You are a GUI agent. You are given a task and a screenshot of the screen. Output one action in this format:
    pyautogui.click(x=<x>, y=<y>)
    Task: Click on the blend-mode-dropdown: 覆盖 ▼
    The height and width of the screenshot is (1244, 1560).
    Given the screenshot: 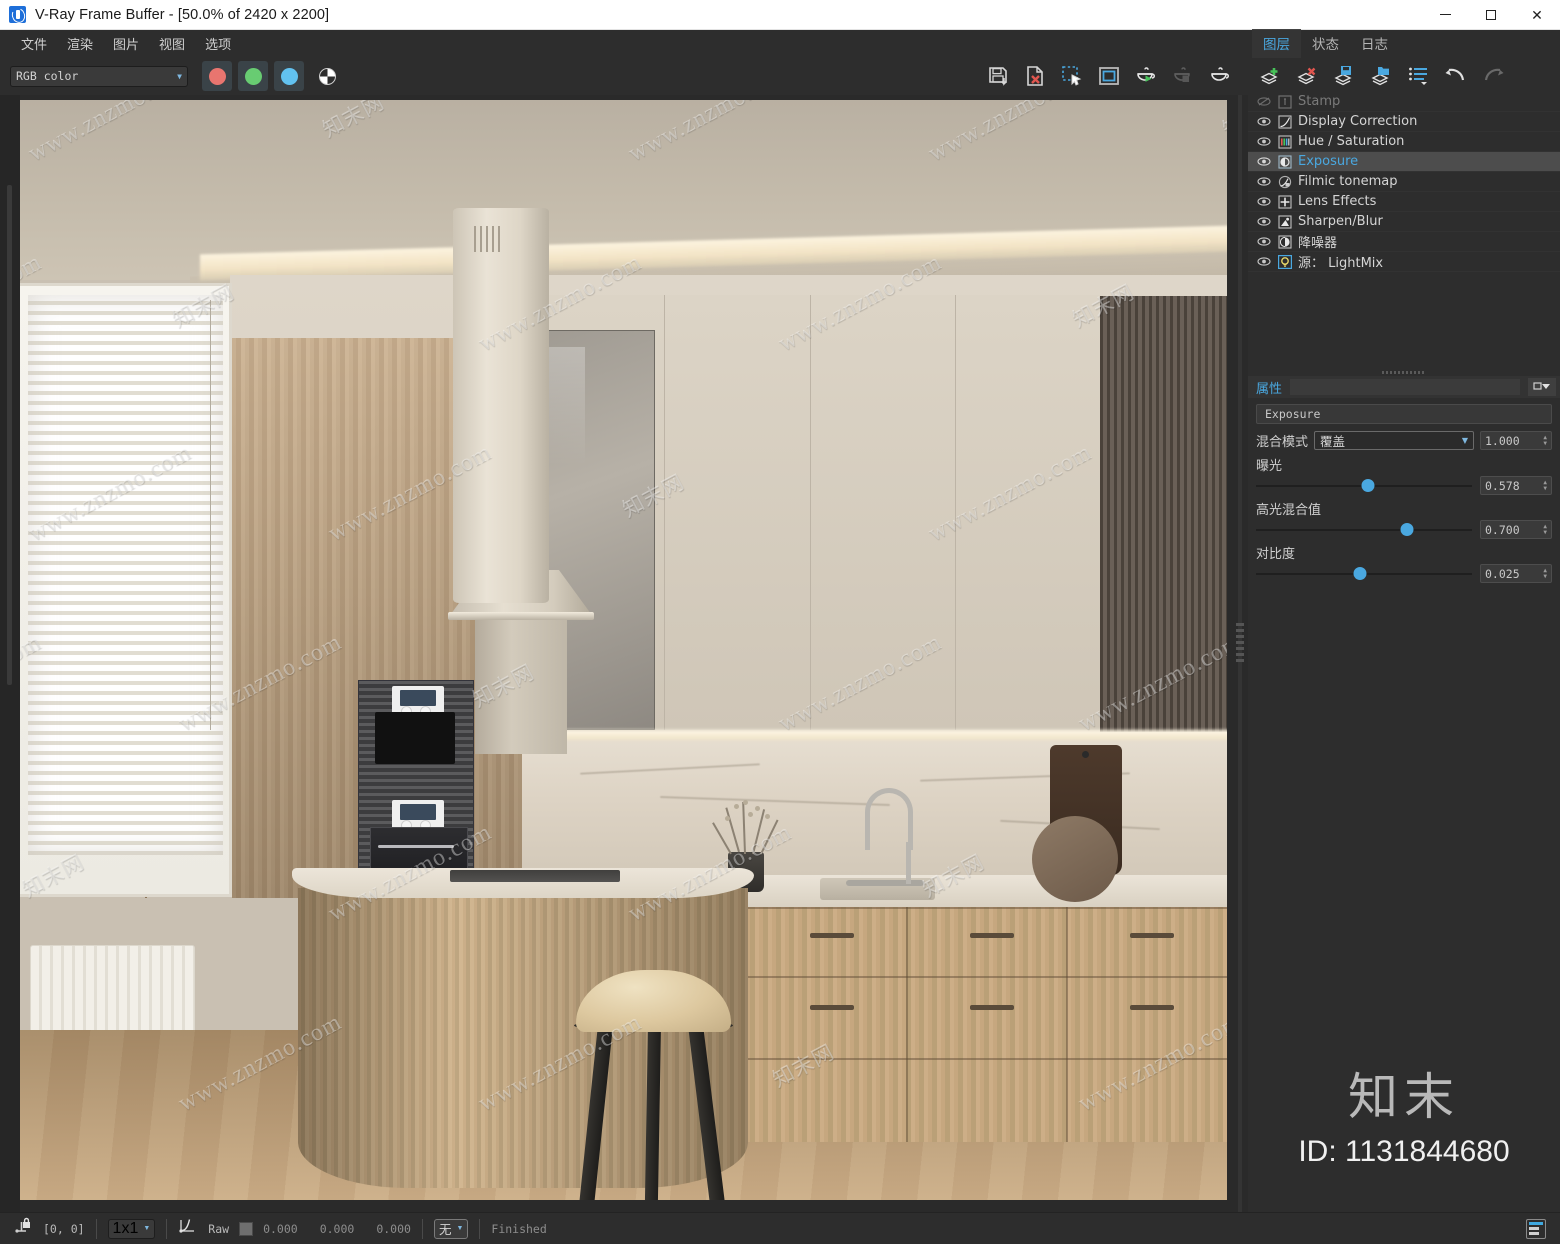 What is the action you would take?
    pyautogui.click(x=1394, y=440)
    